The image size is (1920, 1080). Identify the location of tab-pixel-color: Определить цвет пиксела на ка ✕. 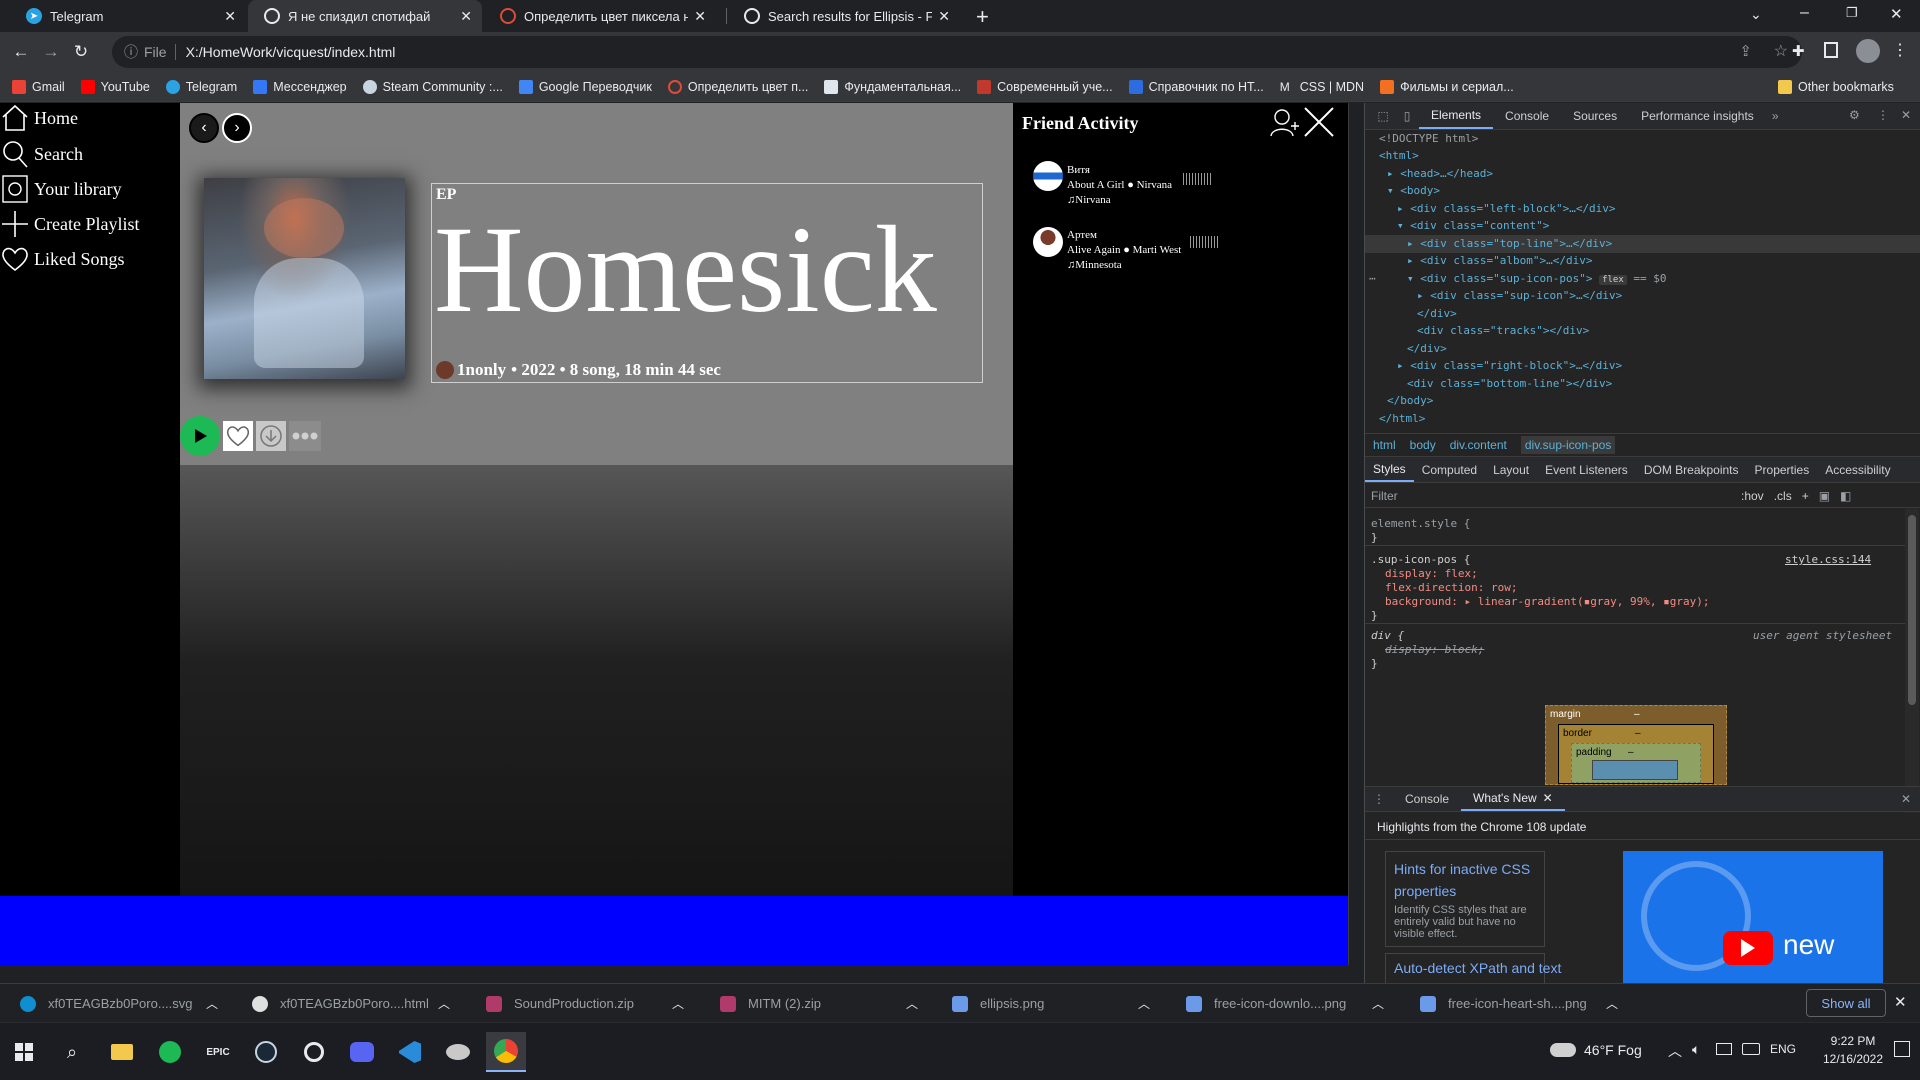
(600, 16).